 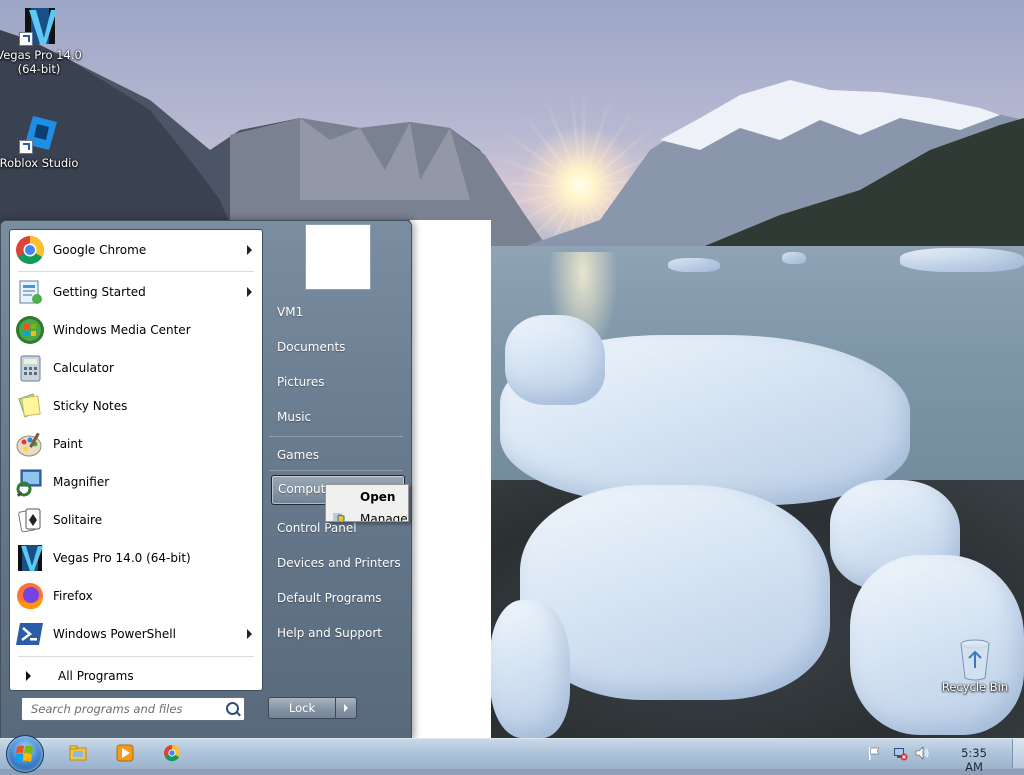 I want to click on solitaire-icon, so click(x=30, y=520).